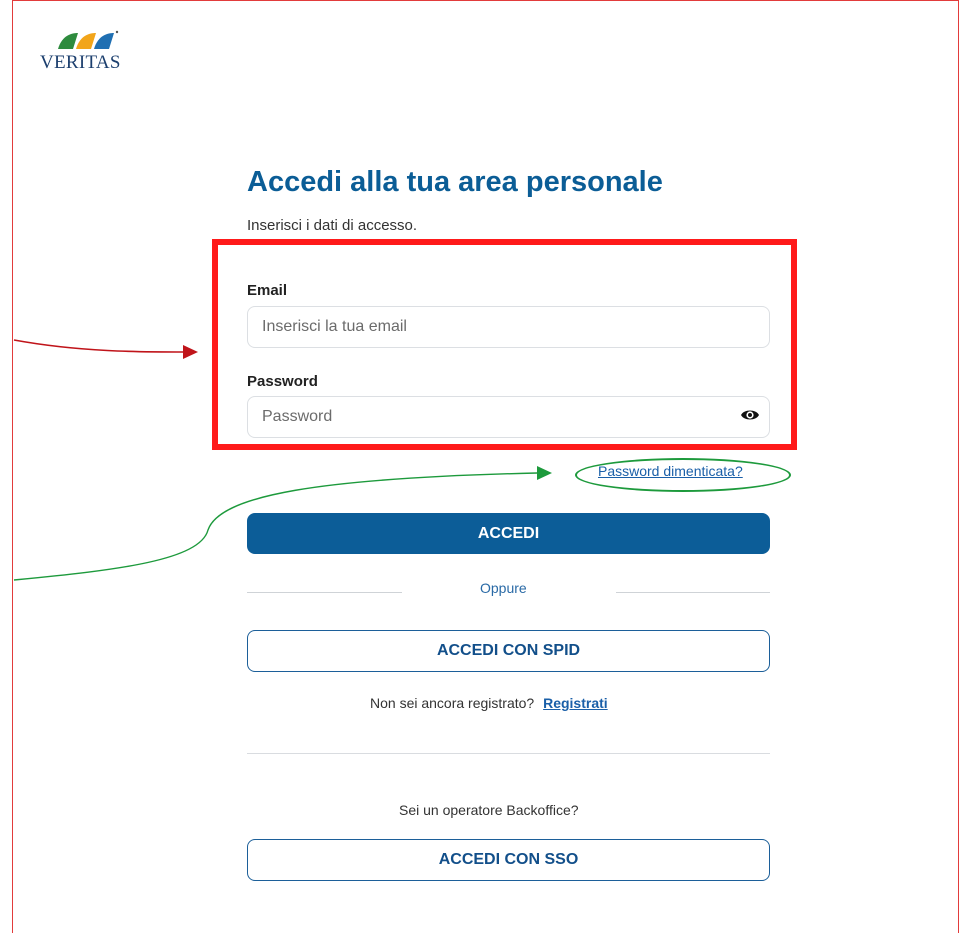 Image resolution: width=961 pixels, height=933 pixels. I want to click on login-button: ACCEDI, so click(508, 533).